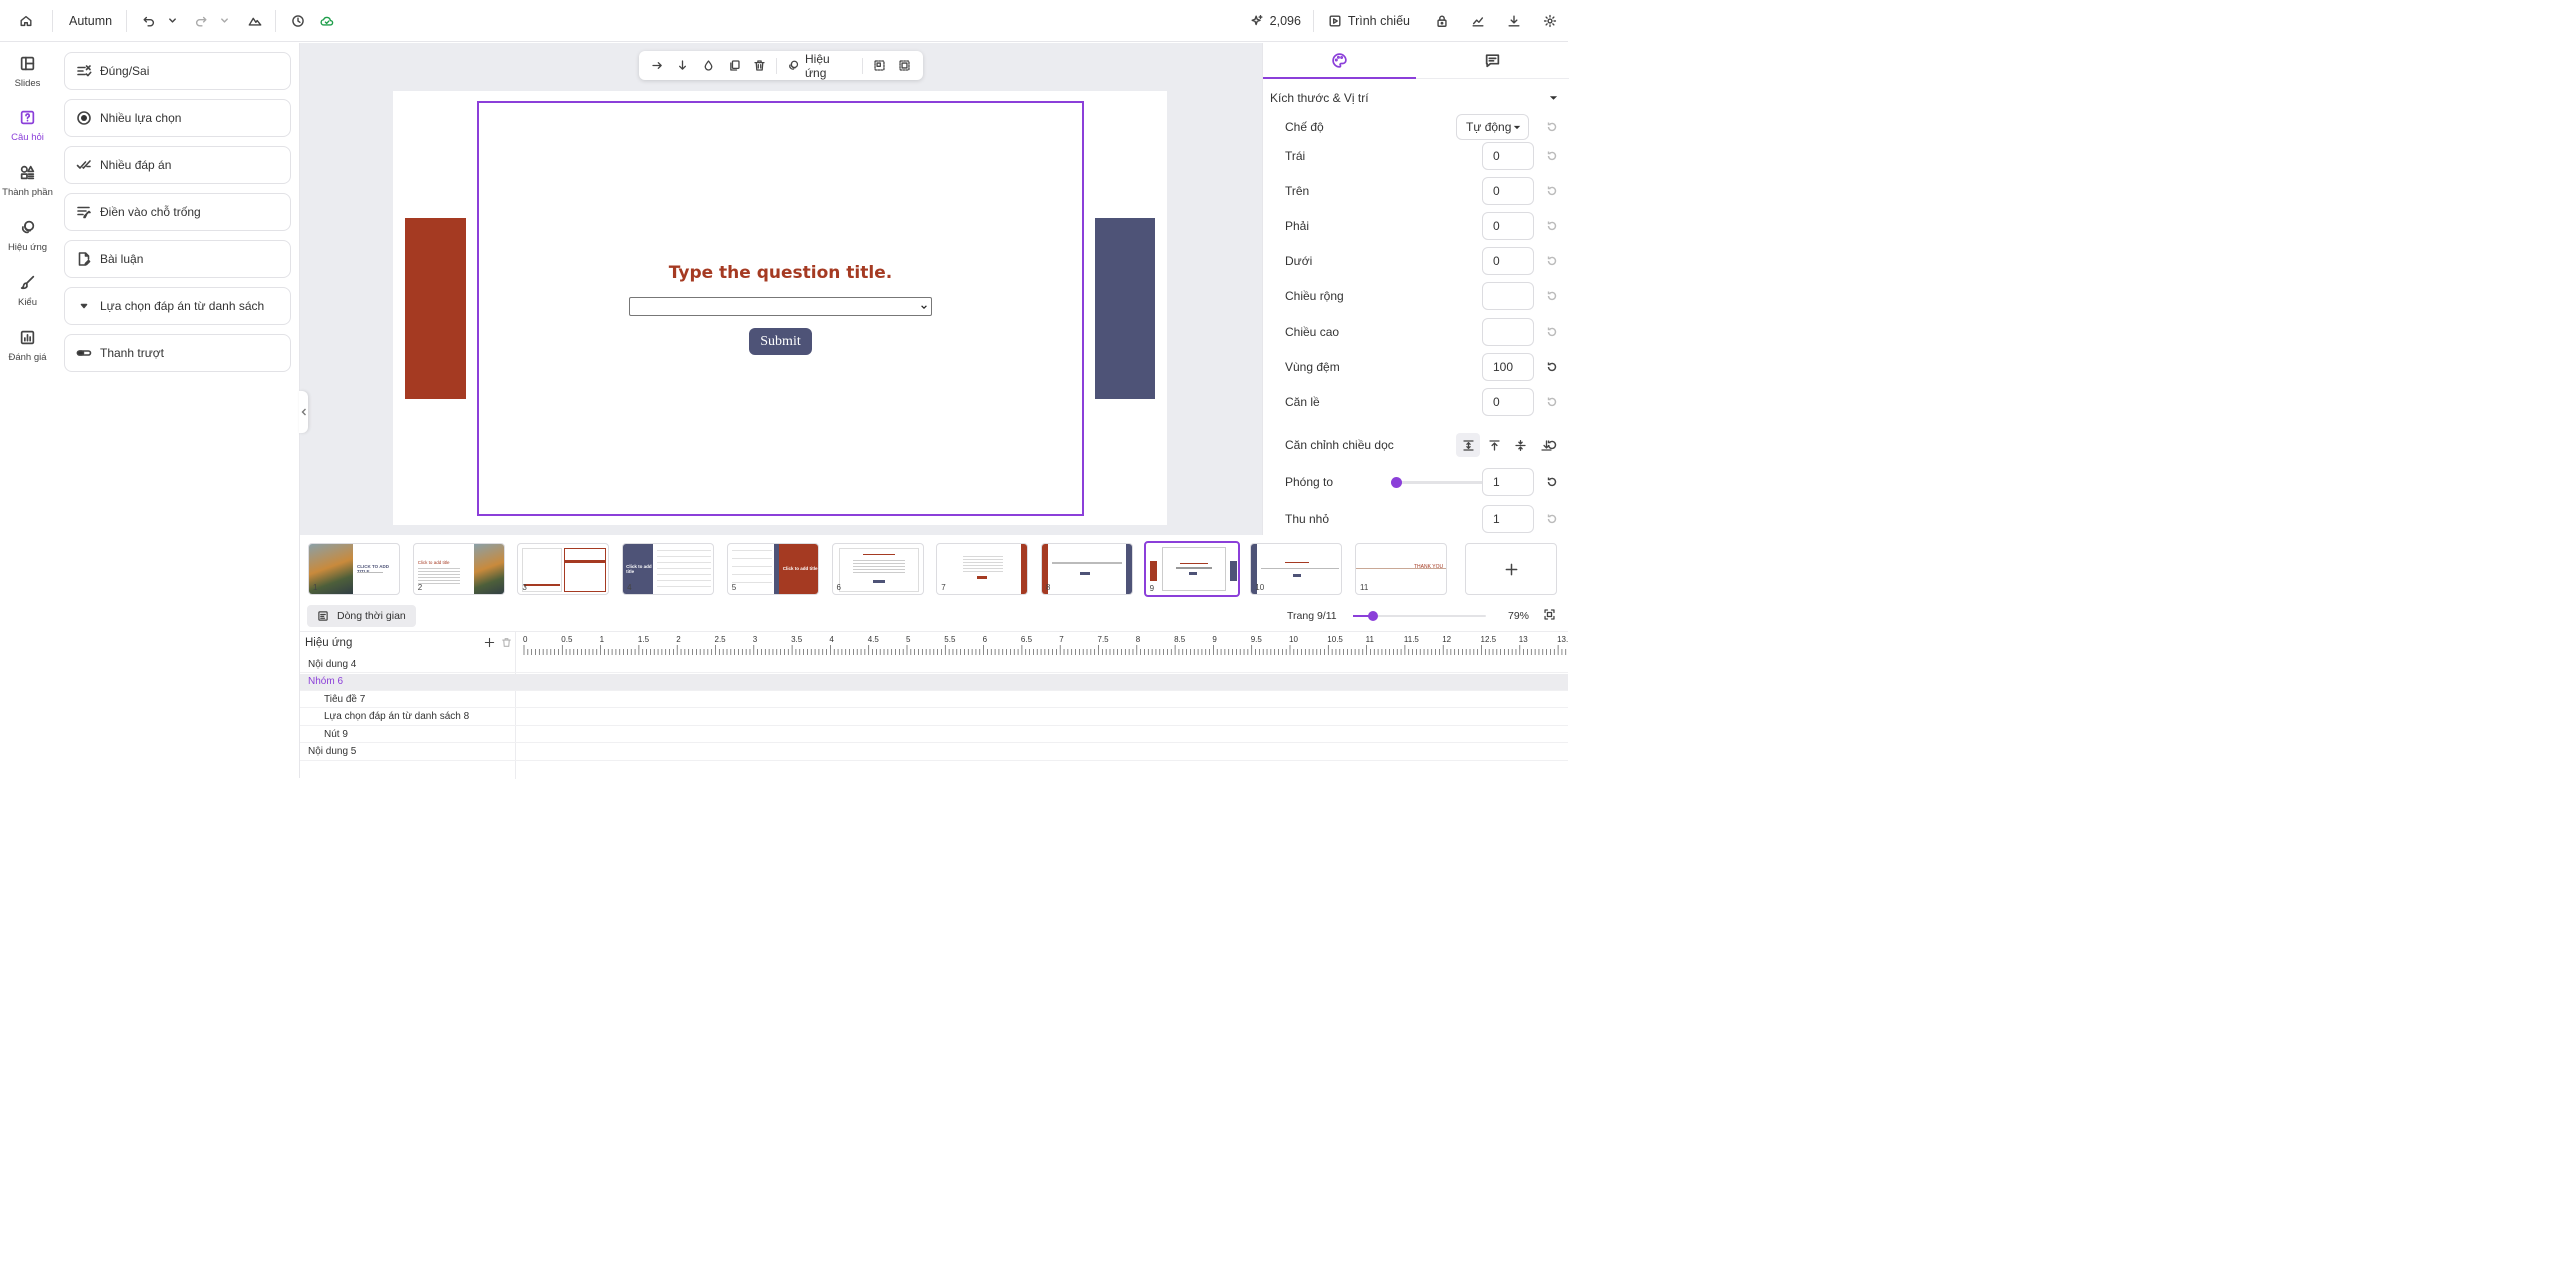 Image resolution: width=2560 pixels, height=1271 pixels. I want to click on zoom-in-slider, so click(1439, 482).